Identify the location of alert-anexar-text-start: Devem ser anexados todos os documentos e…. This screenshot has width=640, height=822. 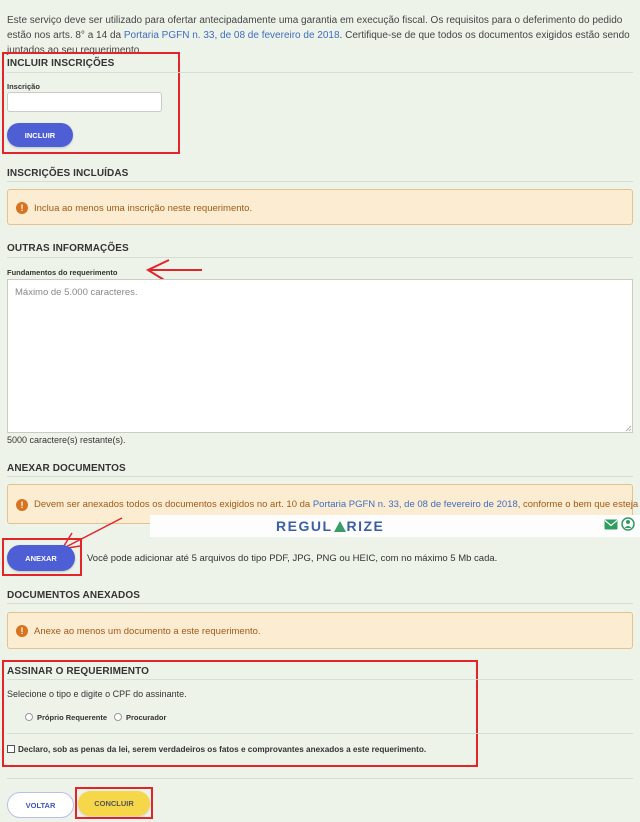
(173, 504).